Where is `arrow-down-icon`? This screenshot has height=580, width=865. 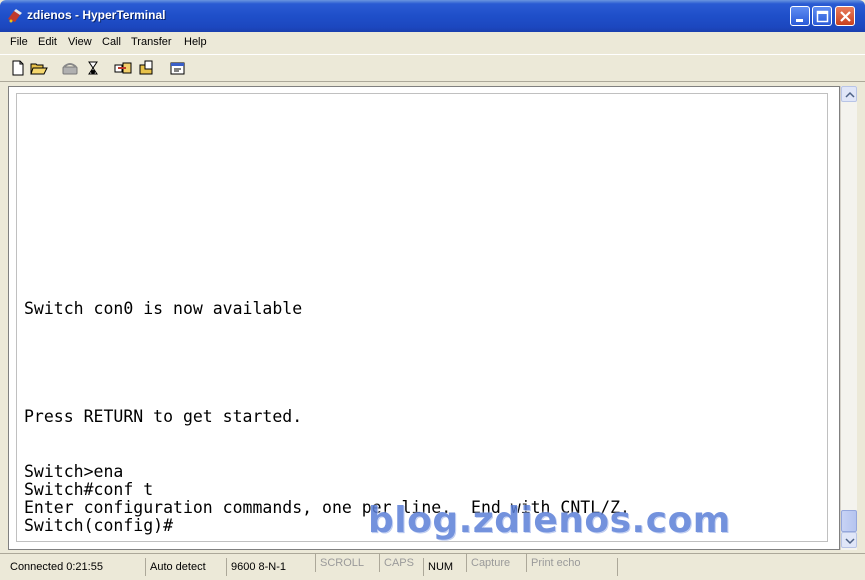 arrow-down-icon is located at coordinates (850, 541).